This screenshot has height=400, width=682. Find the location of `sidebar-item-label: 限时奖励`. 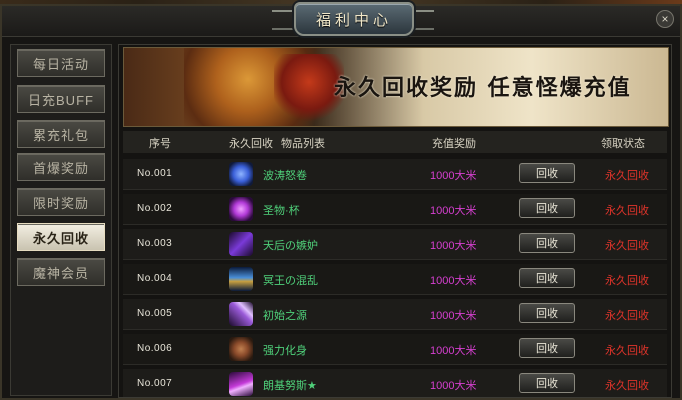

sidebar-item-label: 限时奖励 is located at coordinates (60, 203).